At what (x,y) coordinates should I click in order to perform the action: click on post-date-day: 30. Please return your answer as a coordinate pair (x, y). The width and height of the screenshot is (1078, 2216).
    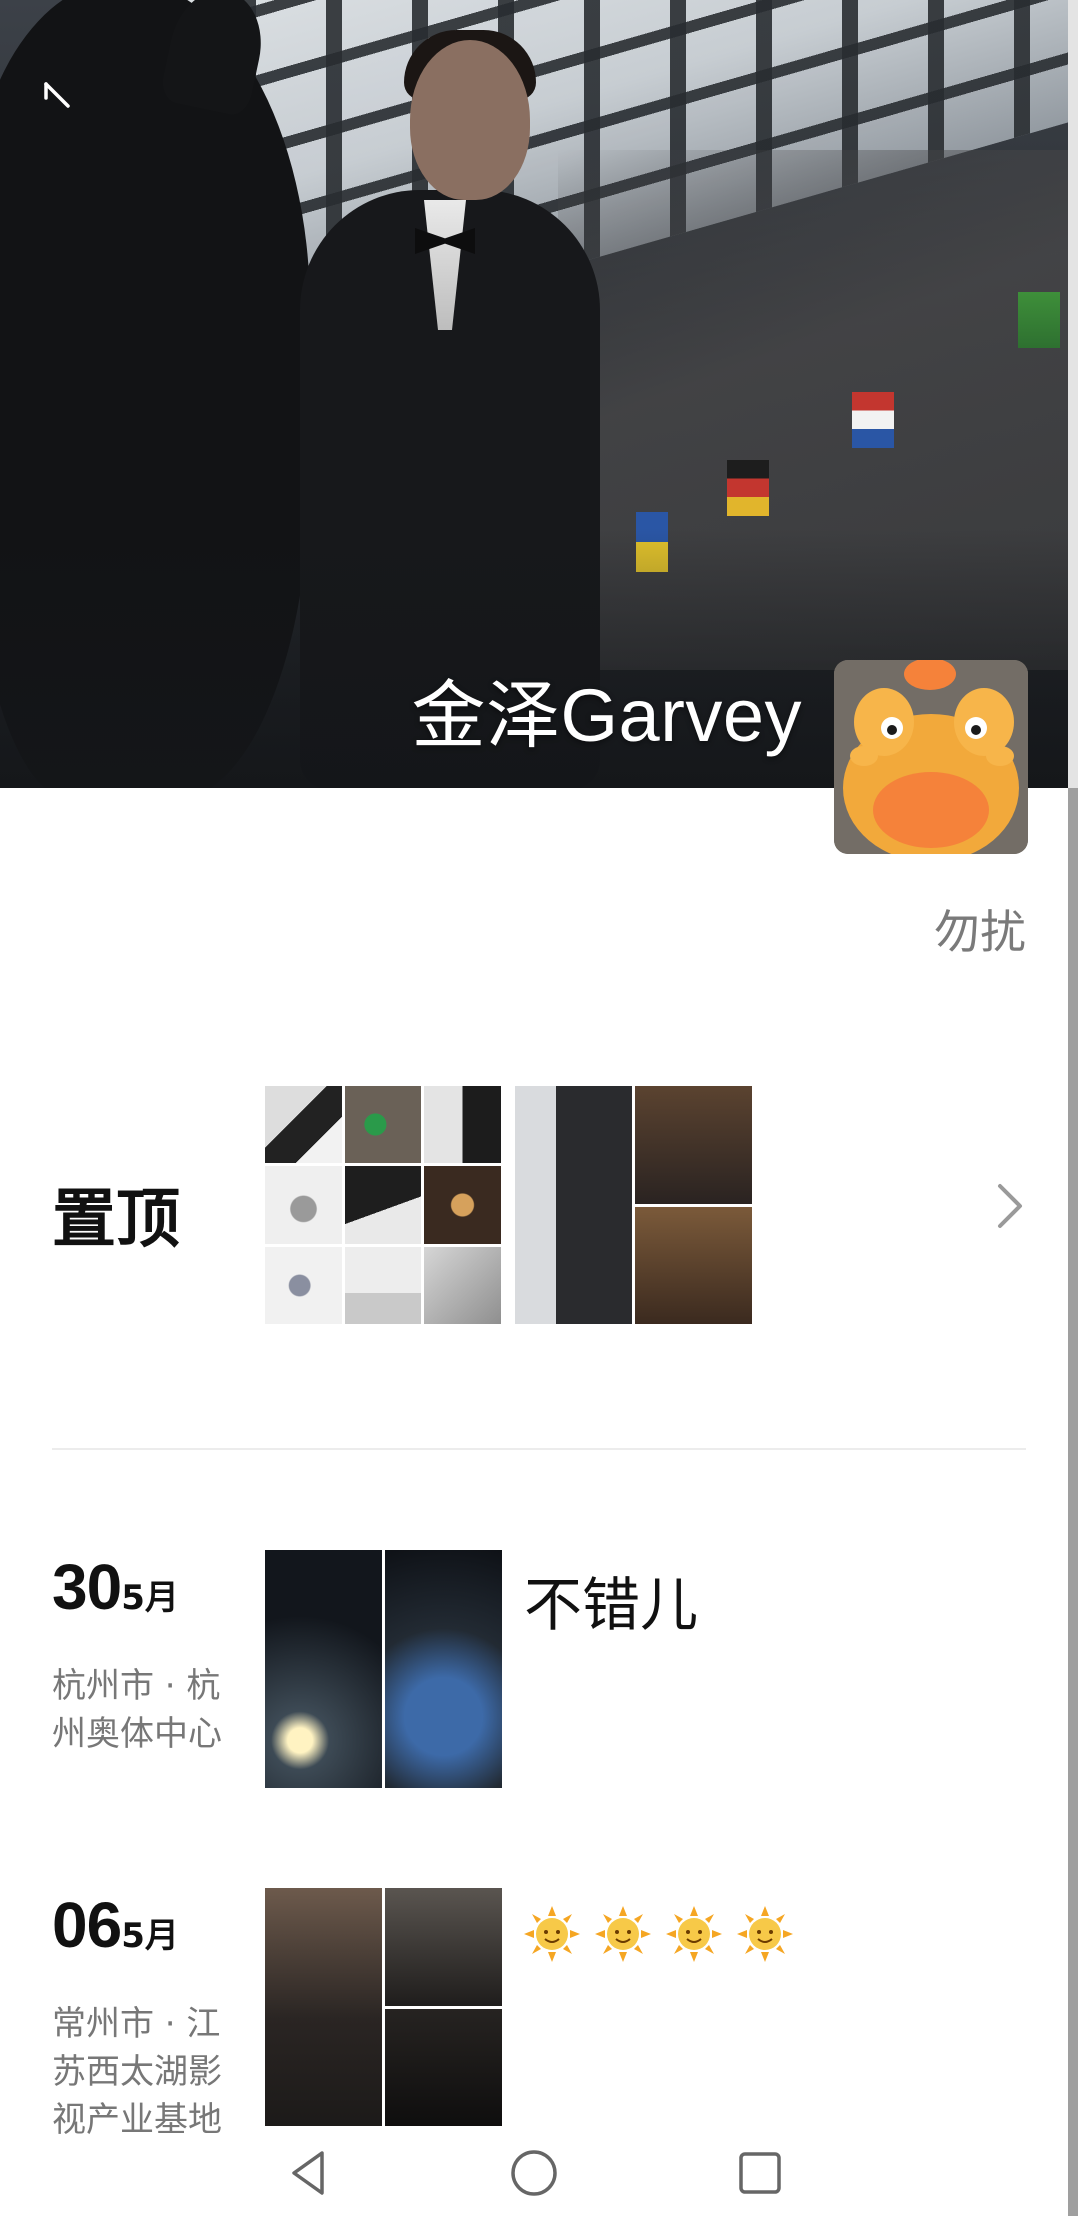
    Looking at the image, I should click on (87, 1587).